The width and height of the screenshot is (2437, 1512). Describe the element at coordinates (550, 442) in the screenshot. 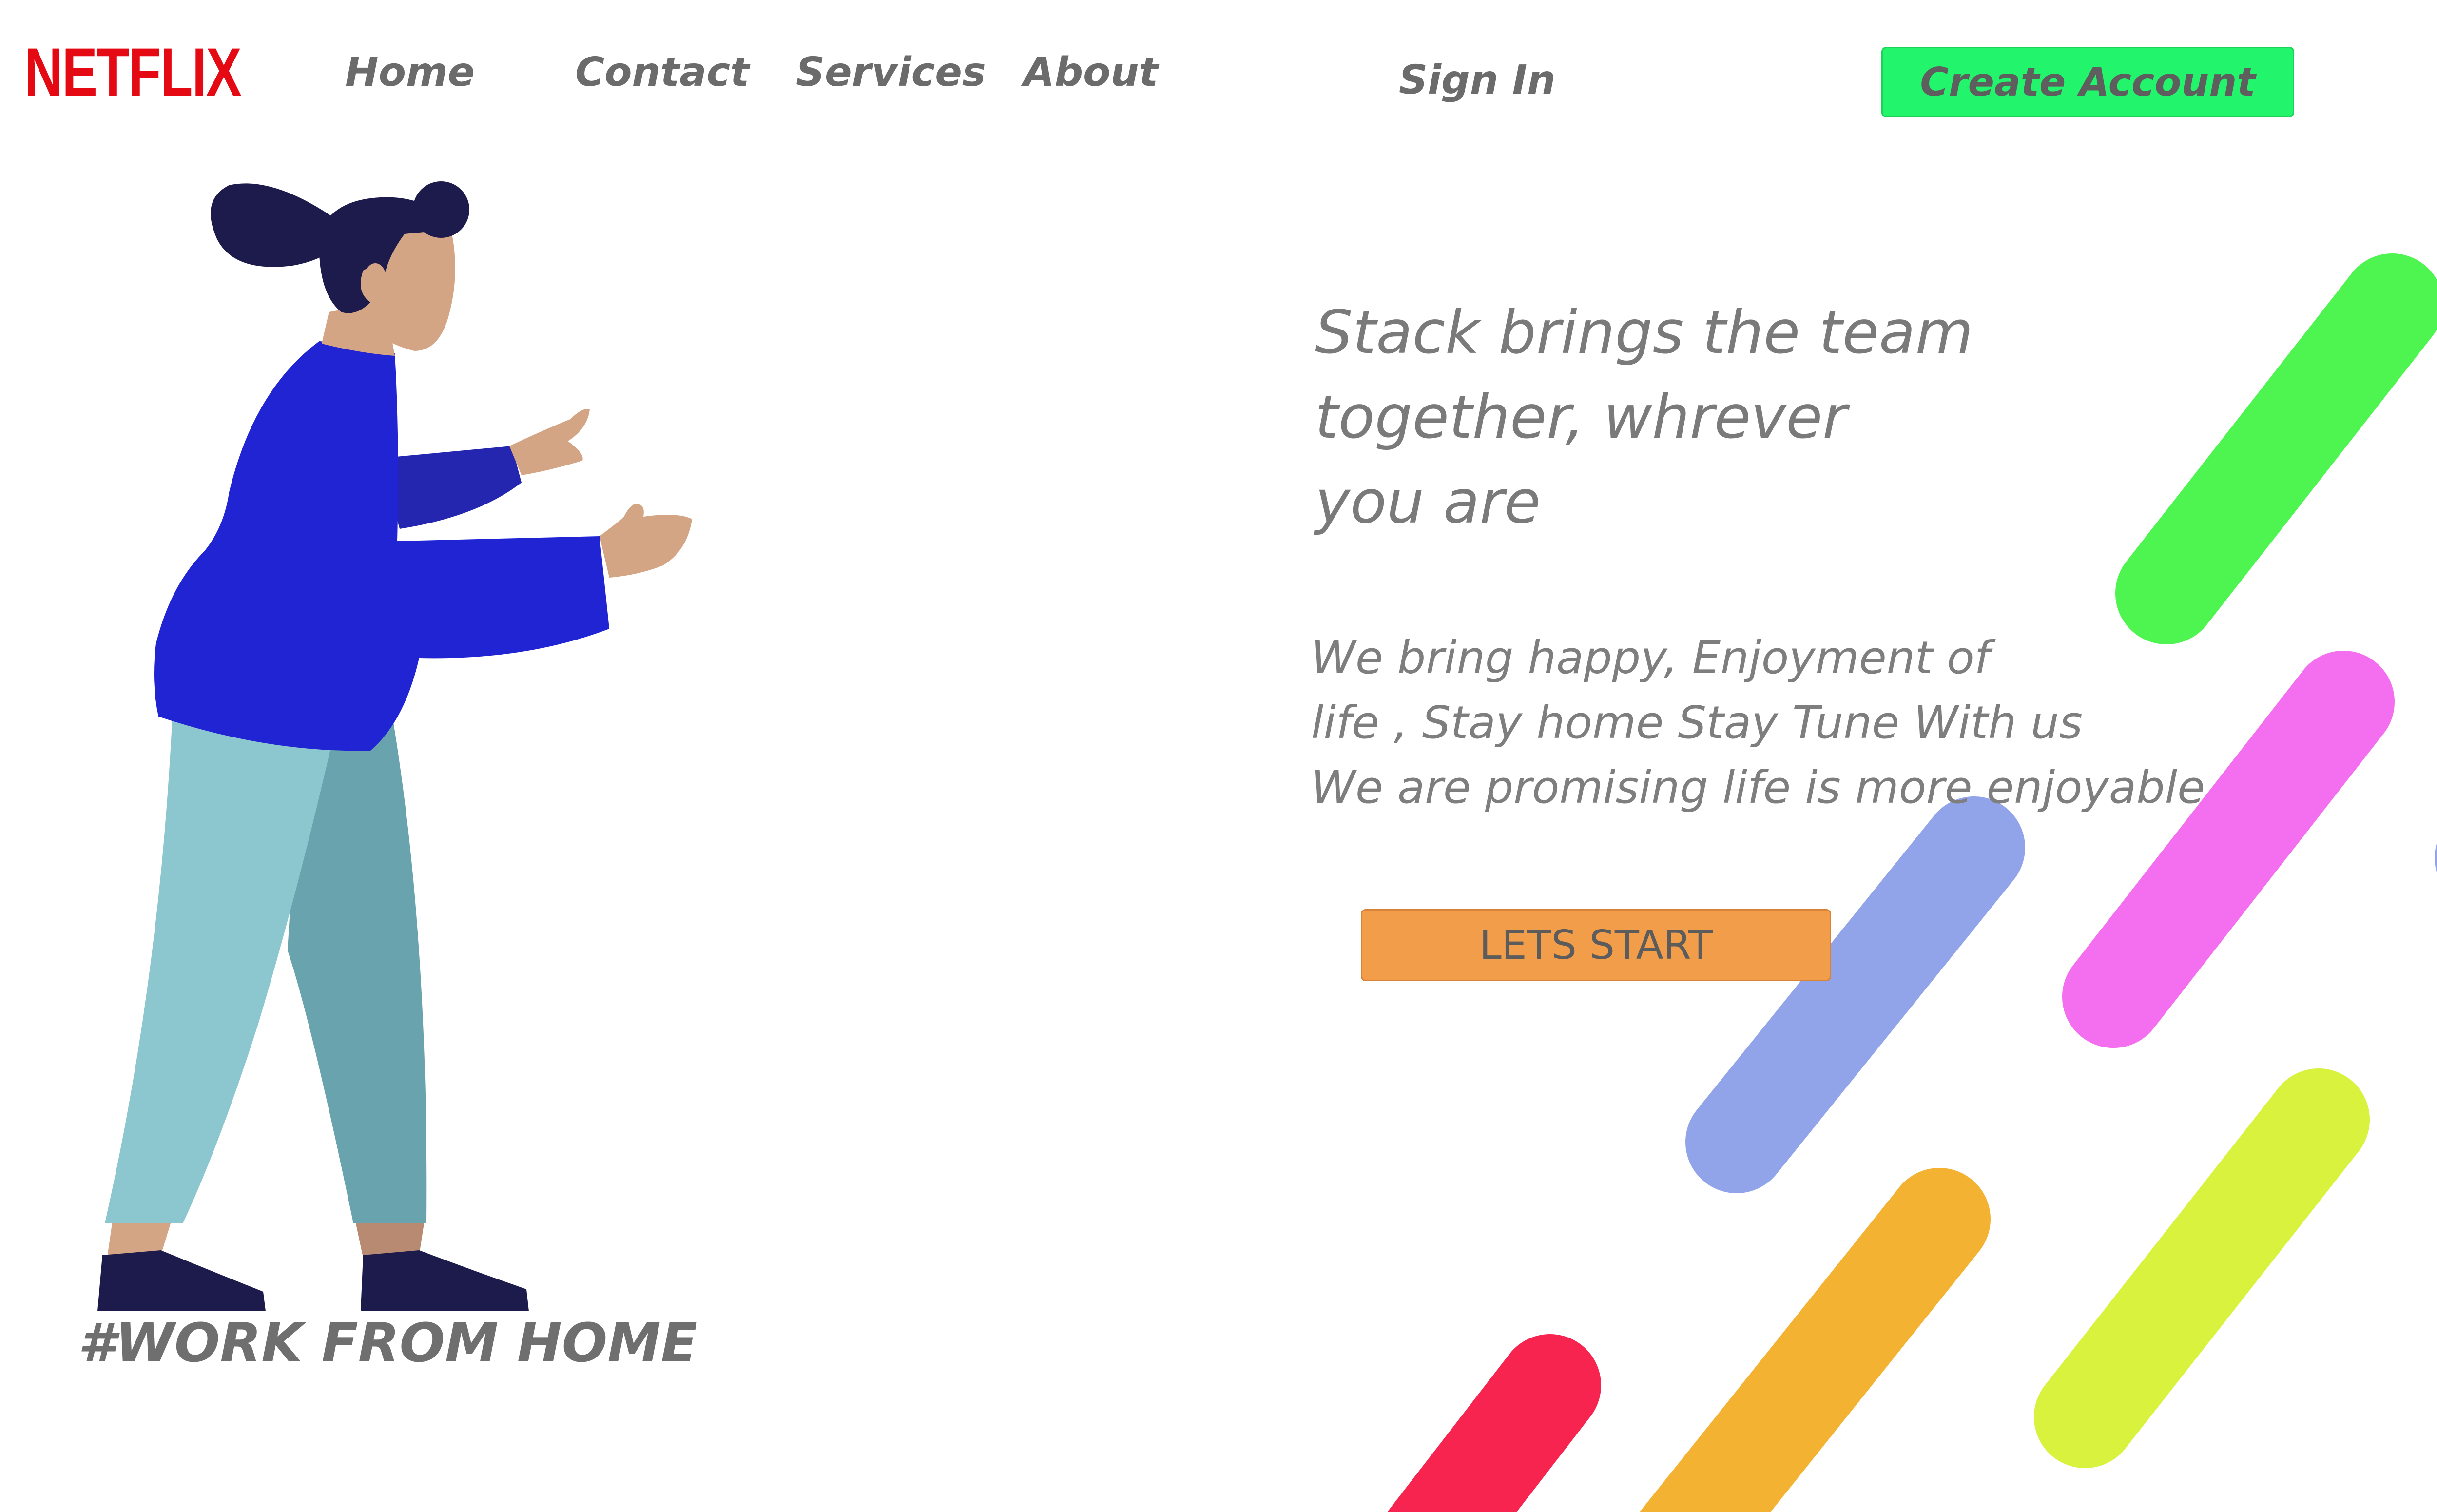

I see `back-hand` at that location.